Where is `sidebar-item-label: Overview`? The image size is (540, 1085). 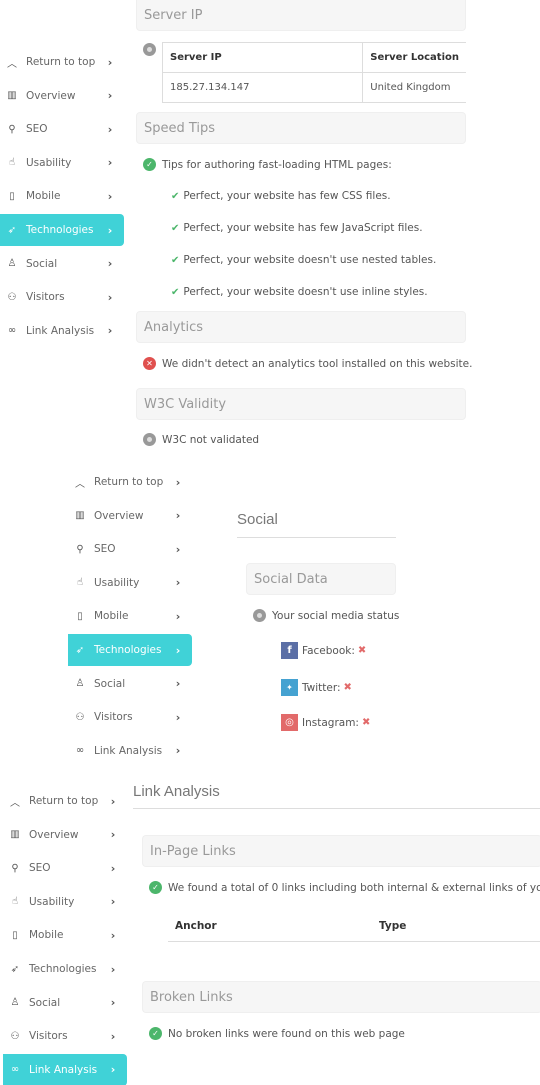 sidebar-item-label: Overview is located at coordinates (51, 95).